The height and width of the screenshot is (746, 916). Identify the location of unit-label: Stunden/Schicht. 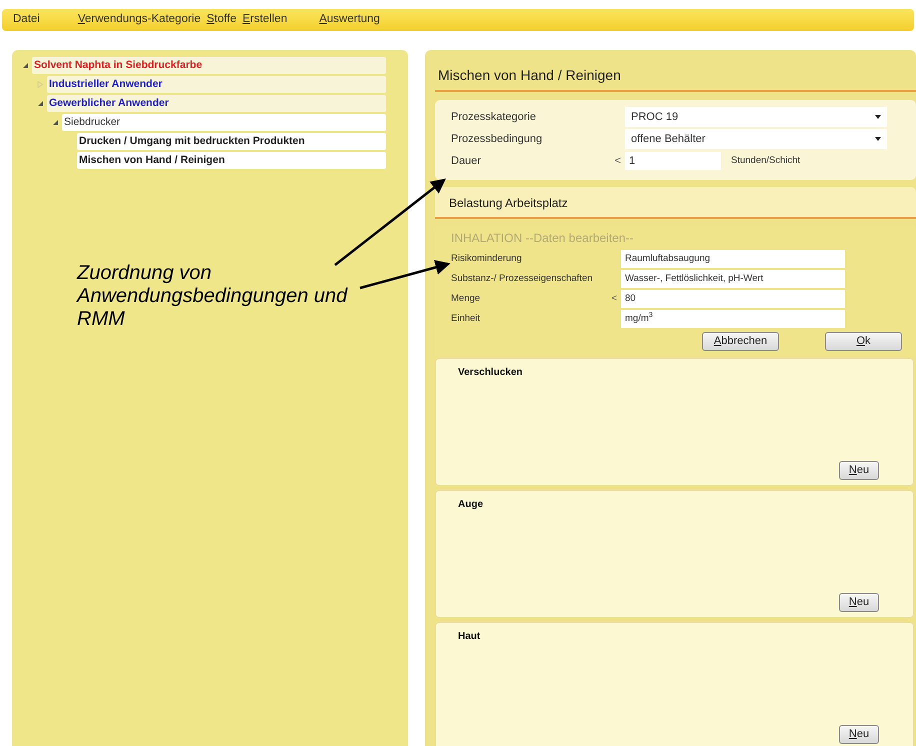
(765, 161).